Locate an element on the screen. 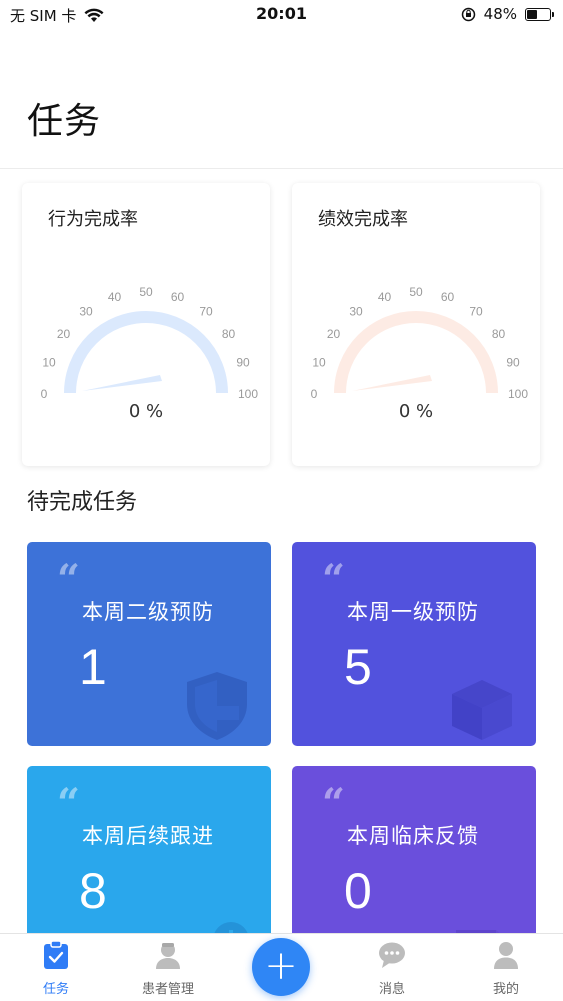 The image size is (563, 1001). task-label: 本周二级预防 is located at coordinates (148, 612).